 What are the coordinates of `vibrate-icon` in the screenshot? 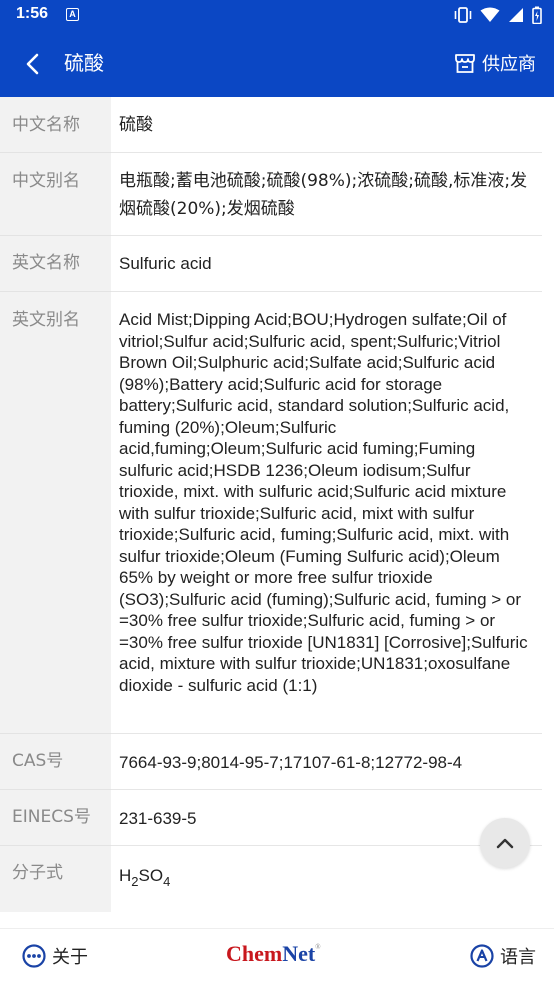 It's located at (463, 15).